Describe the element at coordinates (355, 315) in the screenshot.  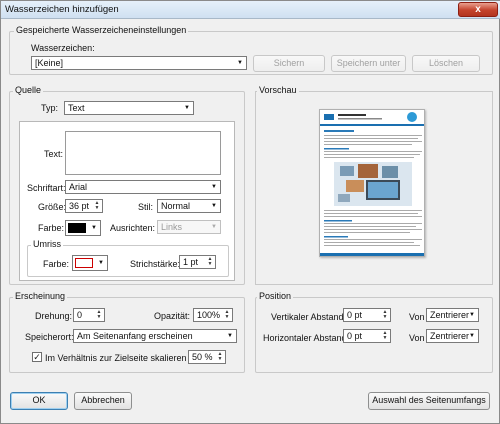
I see `vertical-offset-value: 0 pt` at that location.